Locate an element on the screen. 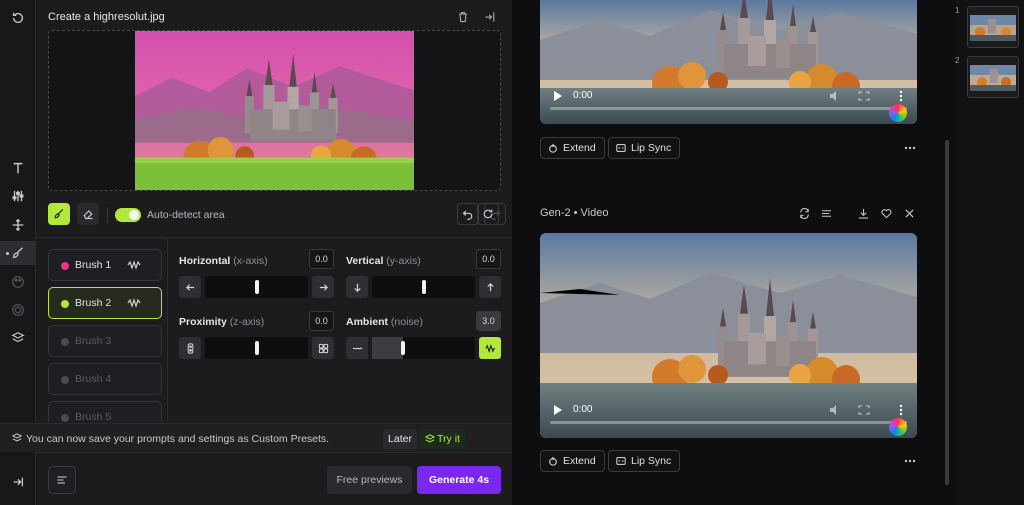 The height and width of the screenshot is (505, 1024). brush-tool-button is located at coordinates (59, 214).